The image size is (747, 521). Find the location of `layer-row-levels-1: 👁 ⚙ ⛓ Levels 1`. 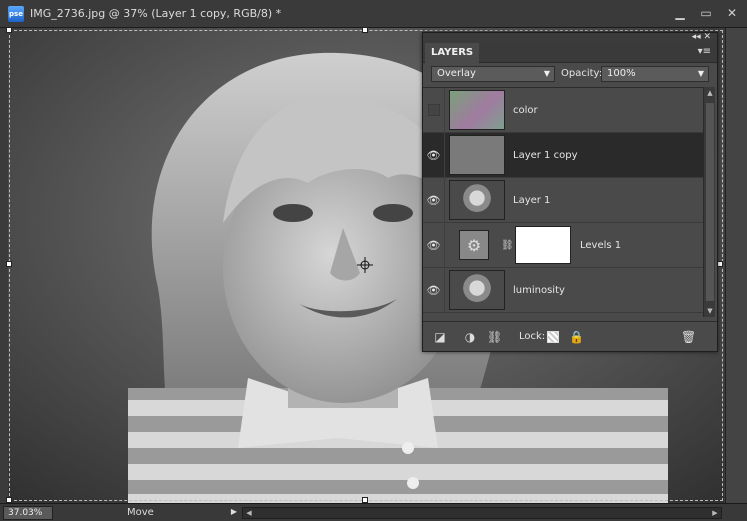

layer-row-levels-1: 👁 ⚙ ⛓ Levels 1 is located at coordinates (564, 245).